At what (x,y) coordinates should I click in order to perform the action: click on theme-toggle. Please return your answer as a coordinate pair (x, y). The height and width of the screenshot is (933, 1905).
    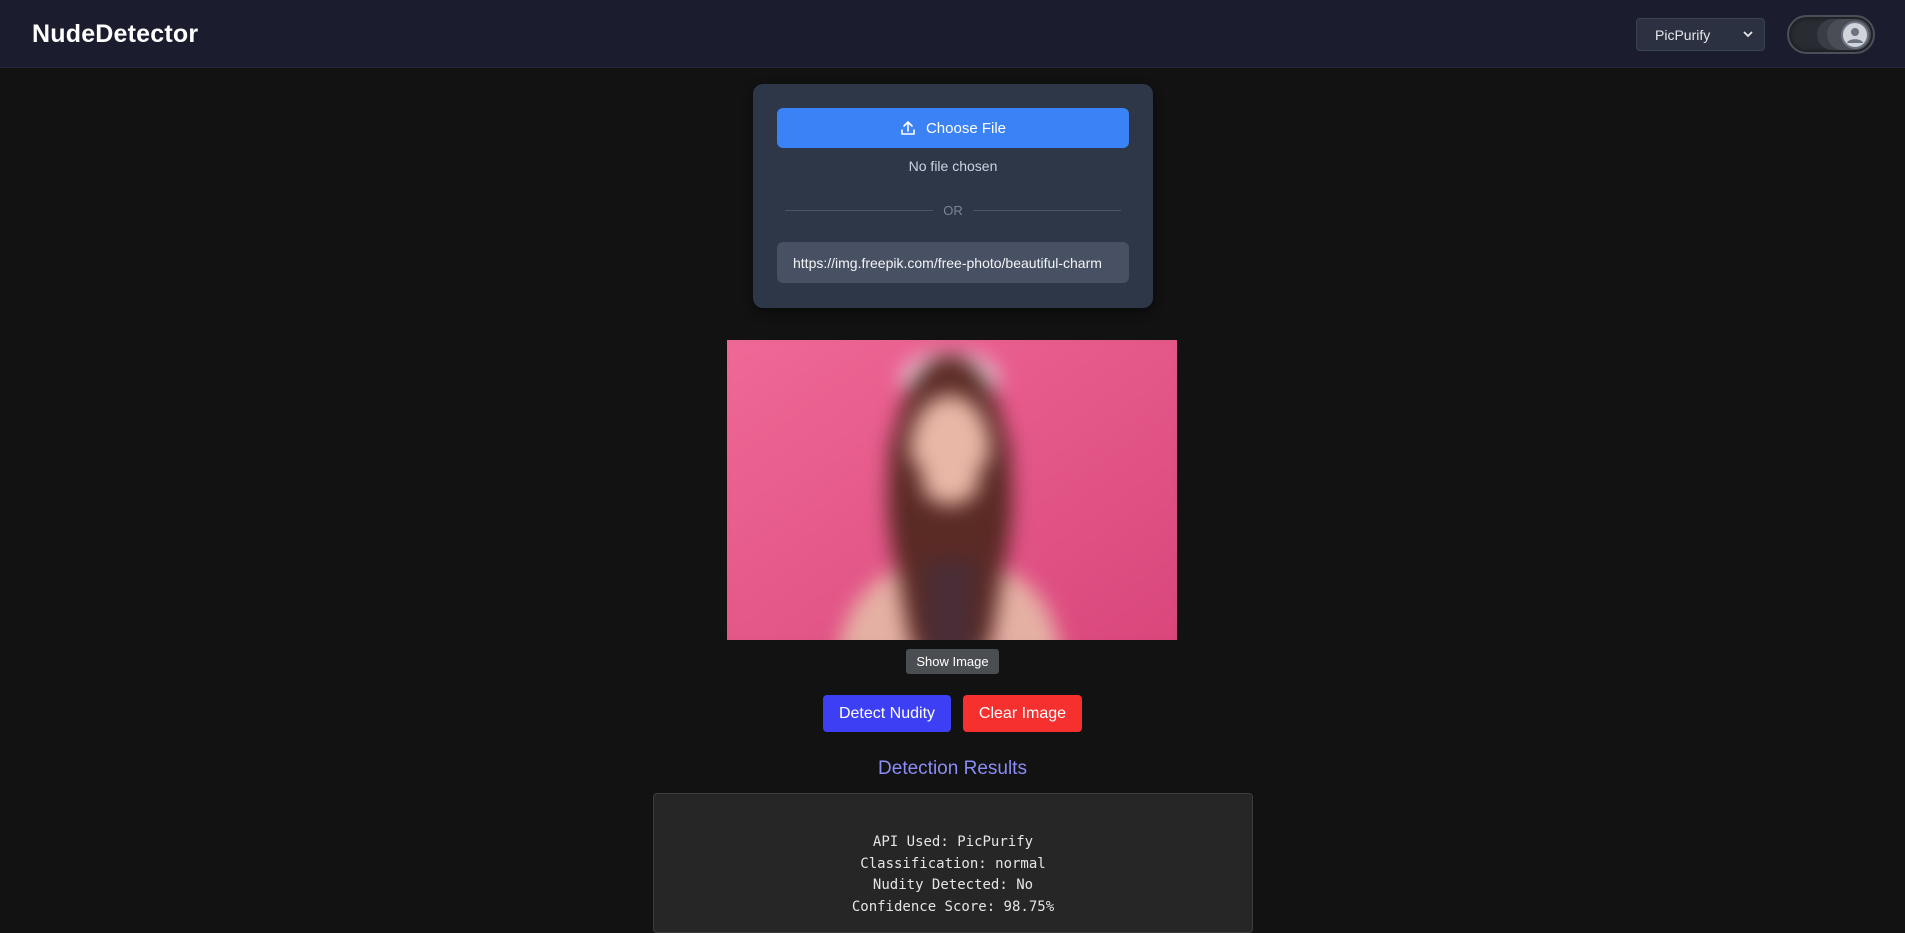
    Looking at the image, I should click on (1831, 34).